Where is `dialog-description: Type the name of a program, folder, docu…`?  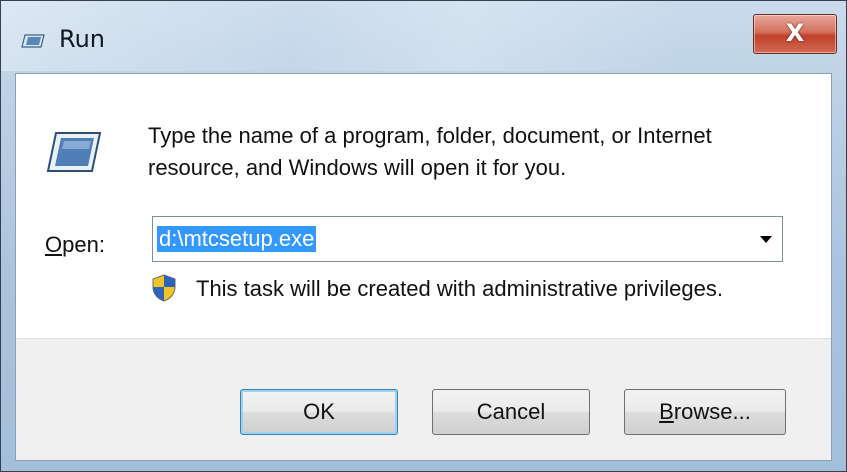
dialog-description: Type the name of a program, folder, docu… is located at coordinates (430, 151).